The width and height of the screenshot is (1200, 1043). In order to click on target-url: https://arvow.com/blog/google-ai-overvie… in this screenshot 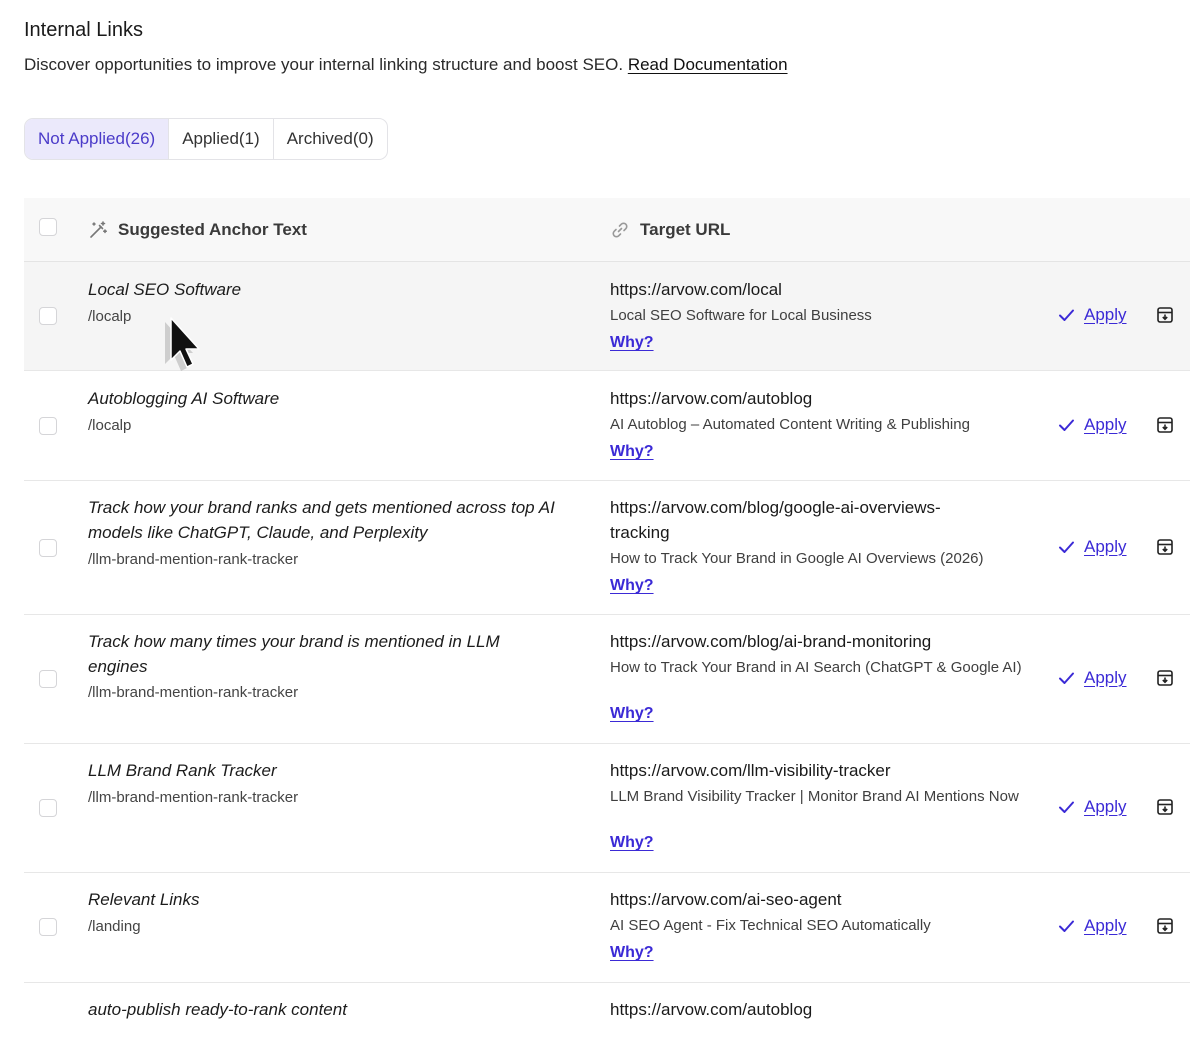, I will do `click(775, 520)`.